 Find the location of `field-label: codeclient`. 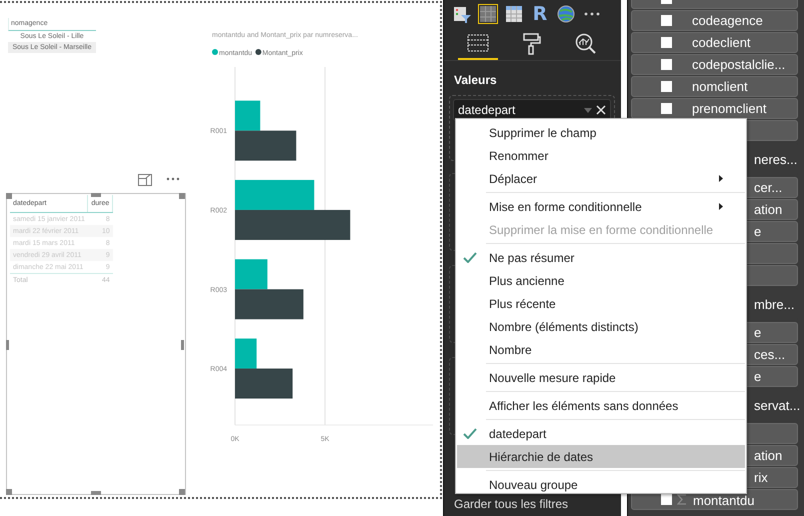

field-label: codeclient is located at coordinates (721, 42).